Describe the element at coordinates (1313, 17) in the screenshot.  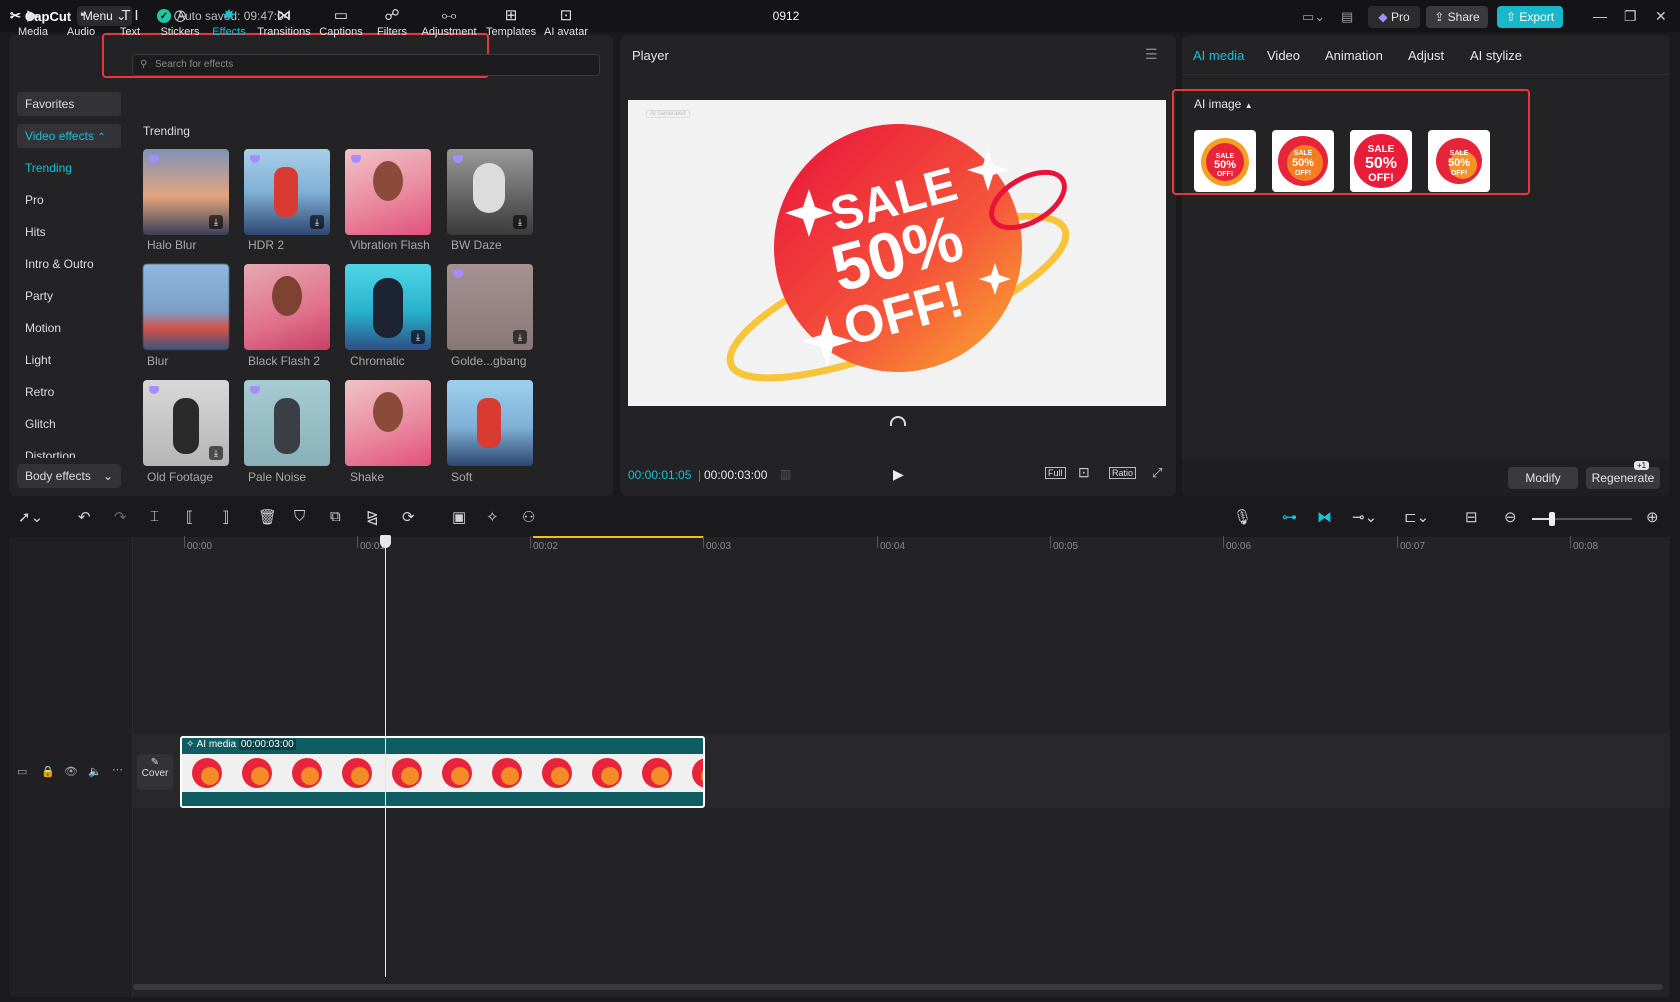
I see `layout-icon: ▭⌄` at that location.